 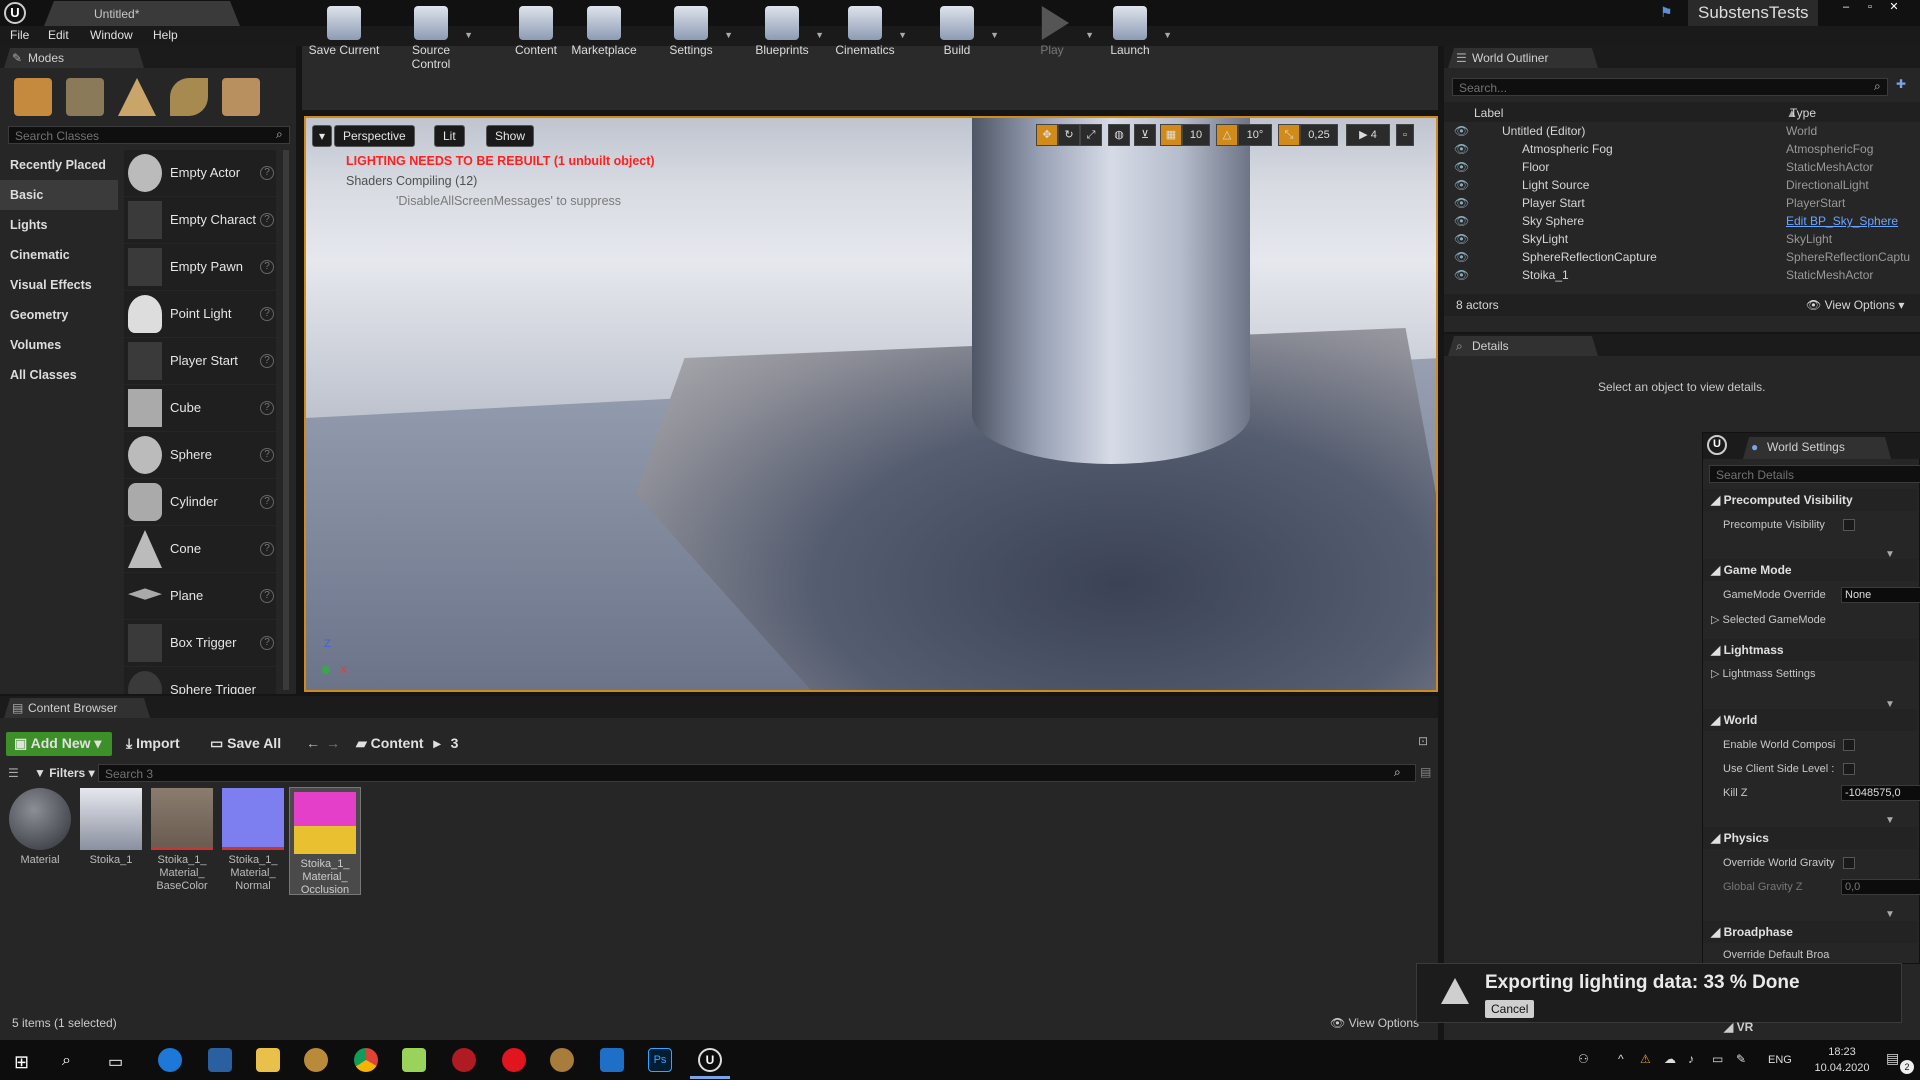 I want to click on section-world: ◢ World, so click(x=1810, y=720).